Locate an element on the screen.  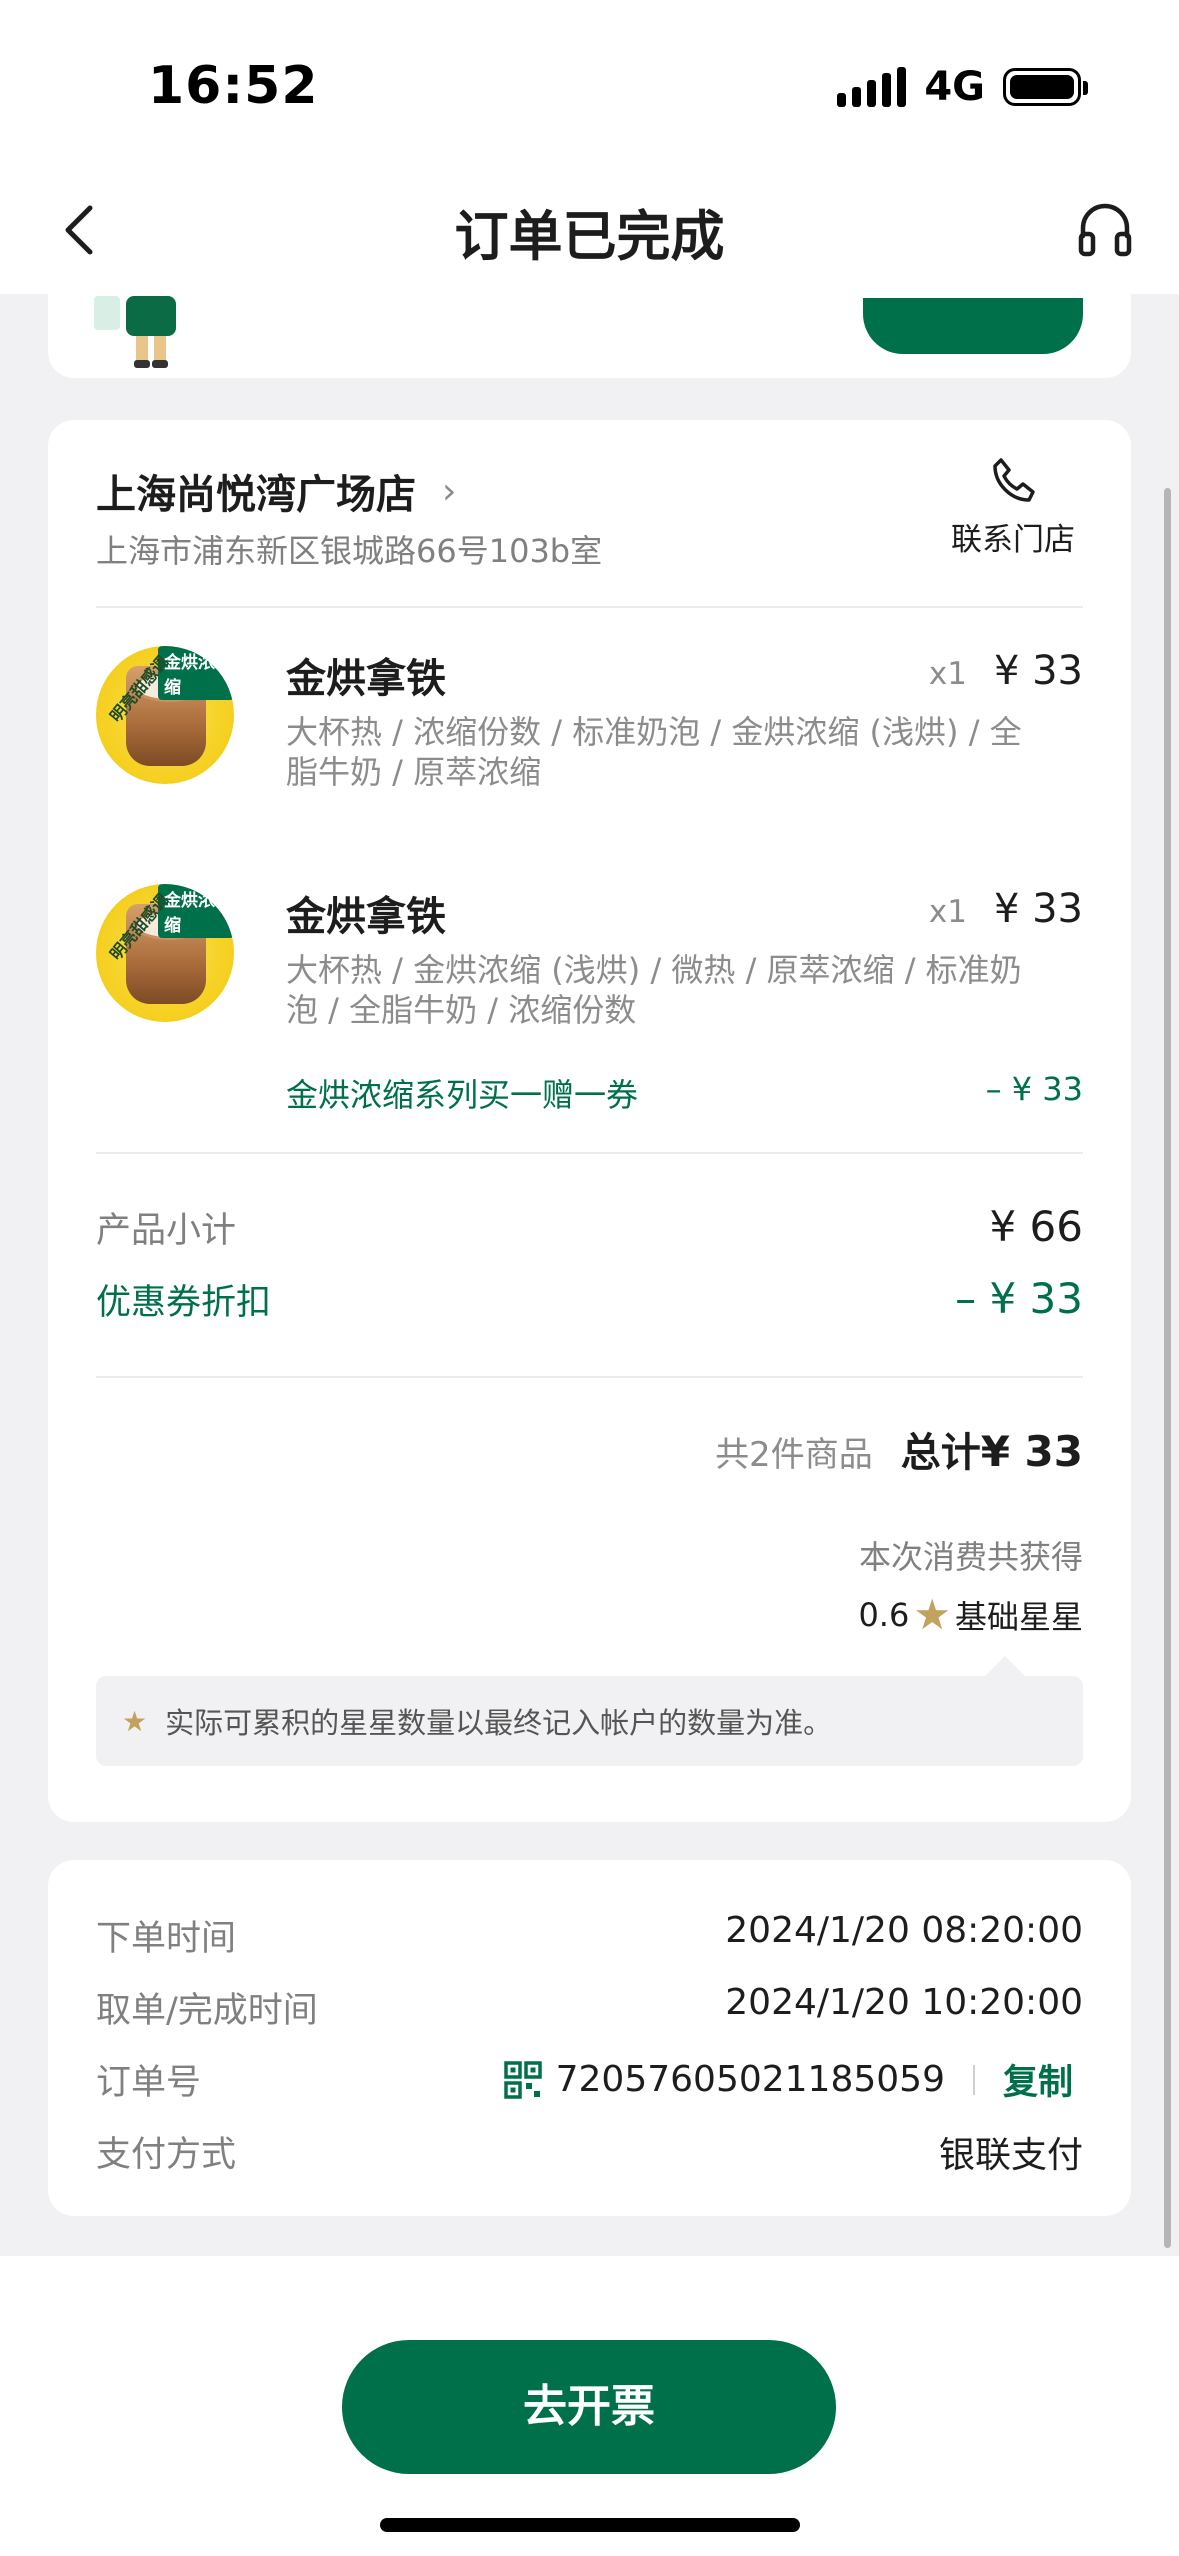
status-bar: 16:52 4G is located at coordinates (589, 85).